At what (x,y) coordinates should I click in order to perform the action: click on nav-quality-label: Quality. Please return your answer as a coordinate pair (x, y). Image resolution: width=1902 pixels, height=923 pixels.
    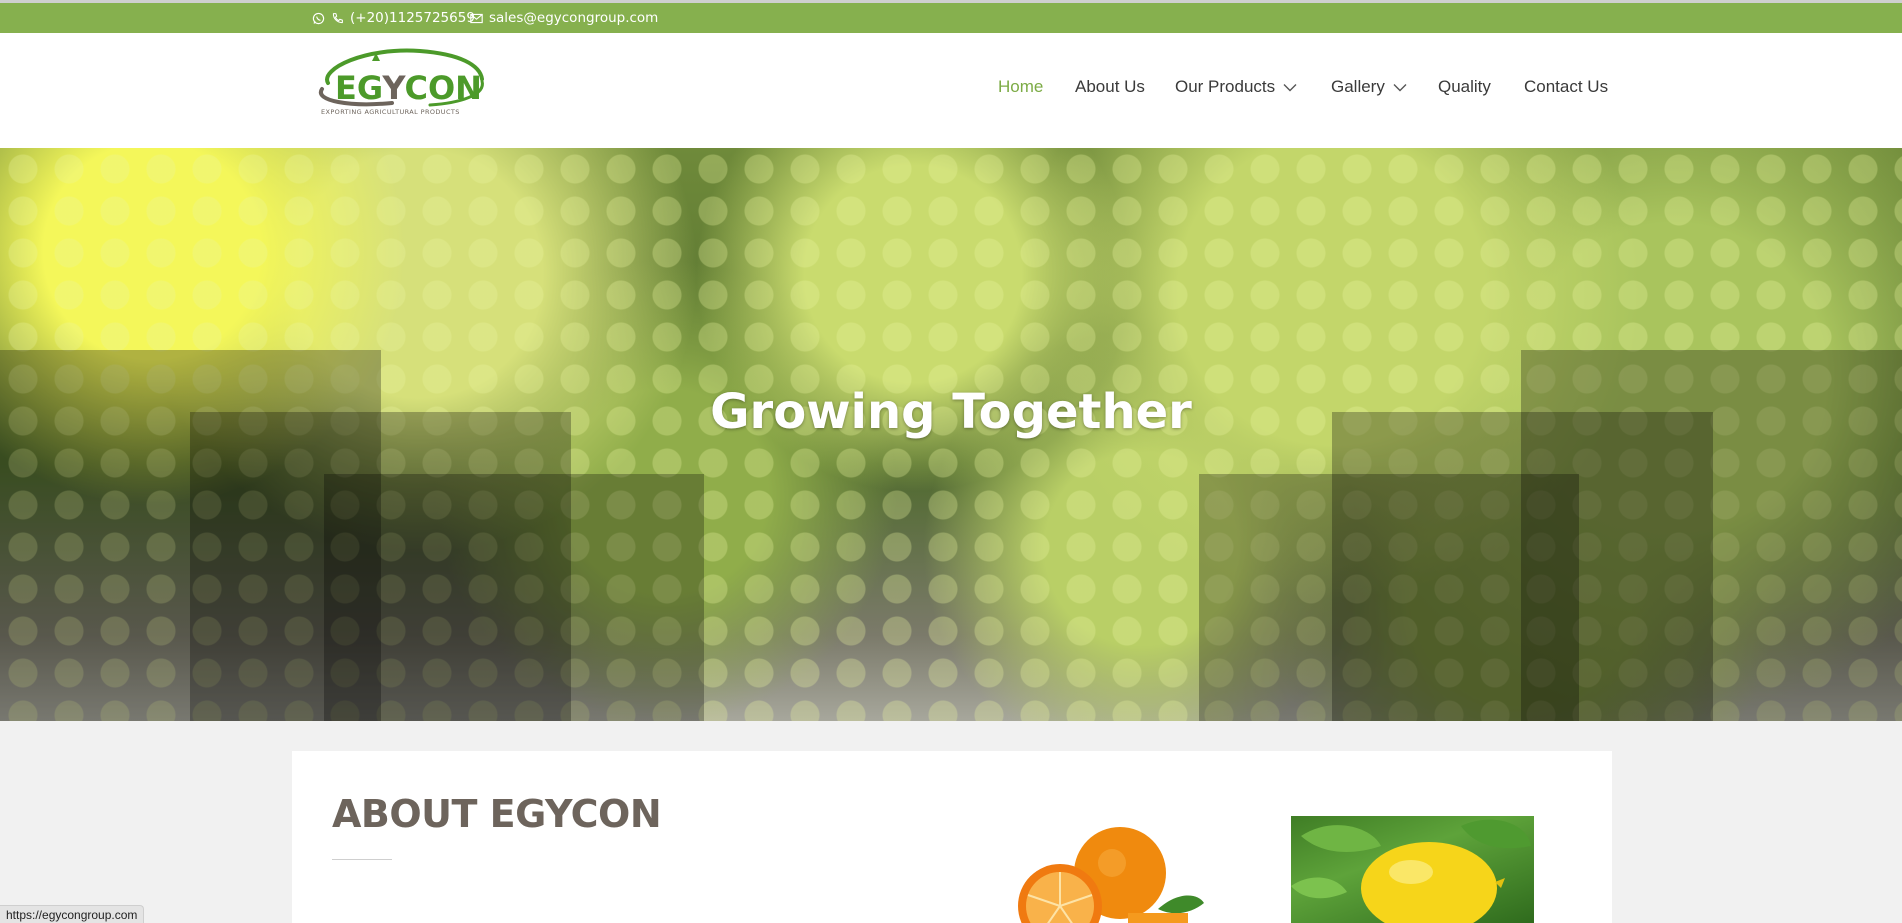
    Looking at the image, I should click on (1464, 86).